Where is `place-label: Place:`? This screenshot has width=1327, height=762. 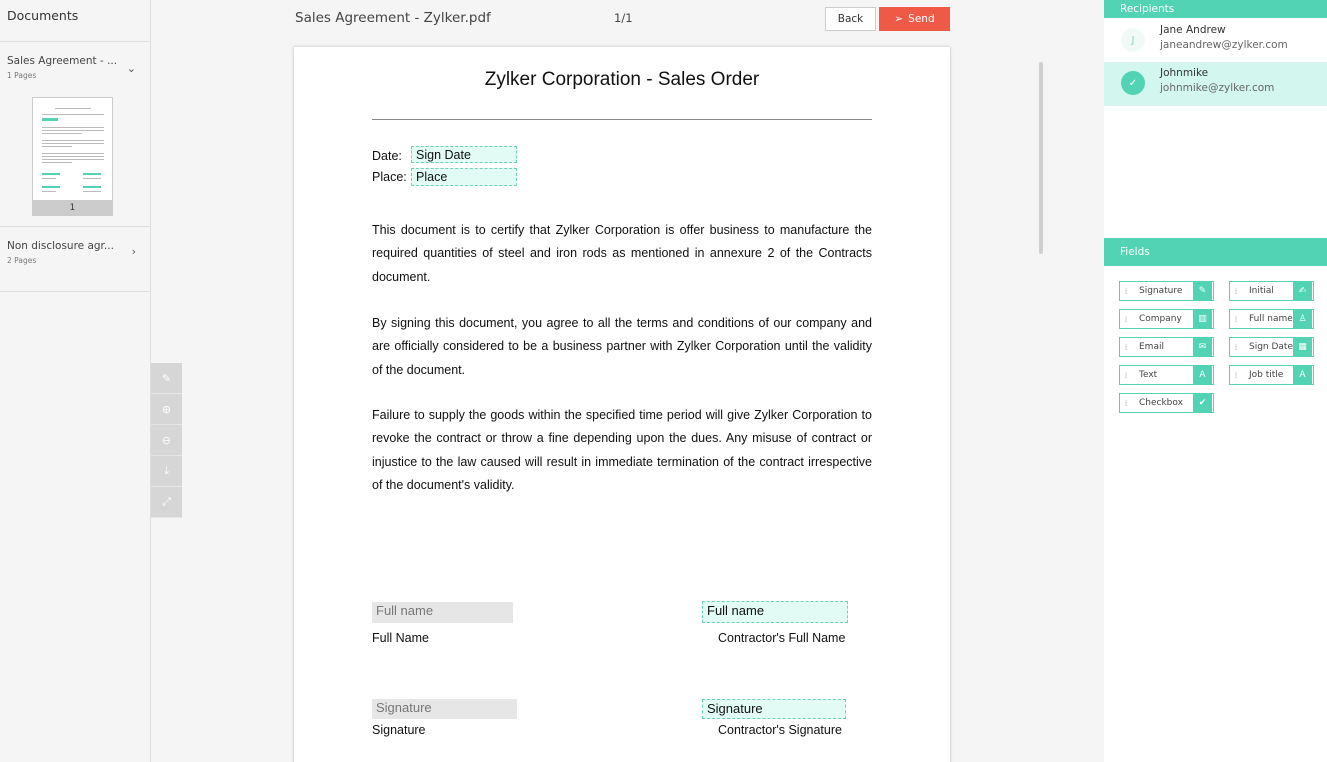
place-label: Place: is located at coordinates (389, 177).